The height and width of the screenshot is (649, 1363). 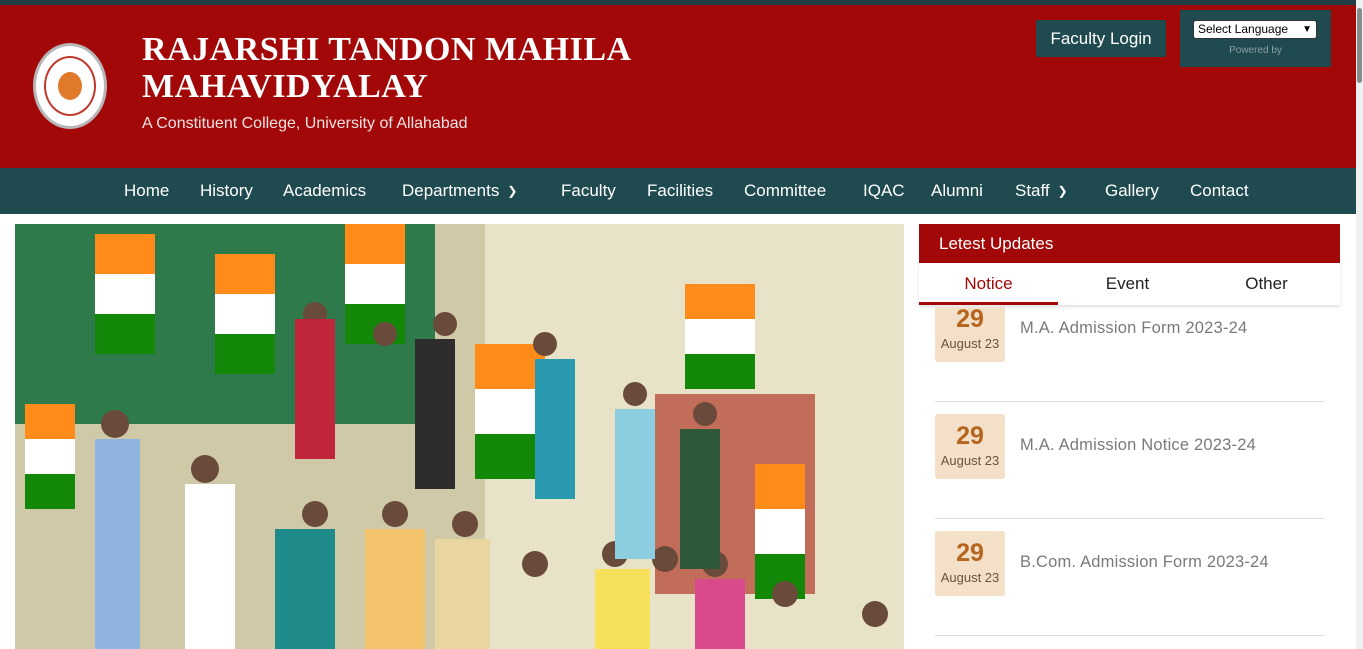 What do you see at coordinates (1144, 562) in the screenshot?
I see `notice-title: B.Com. Admission Form 2023-24` at bounding box center [1144, 562].